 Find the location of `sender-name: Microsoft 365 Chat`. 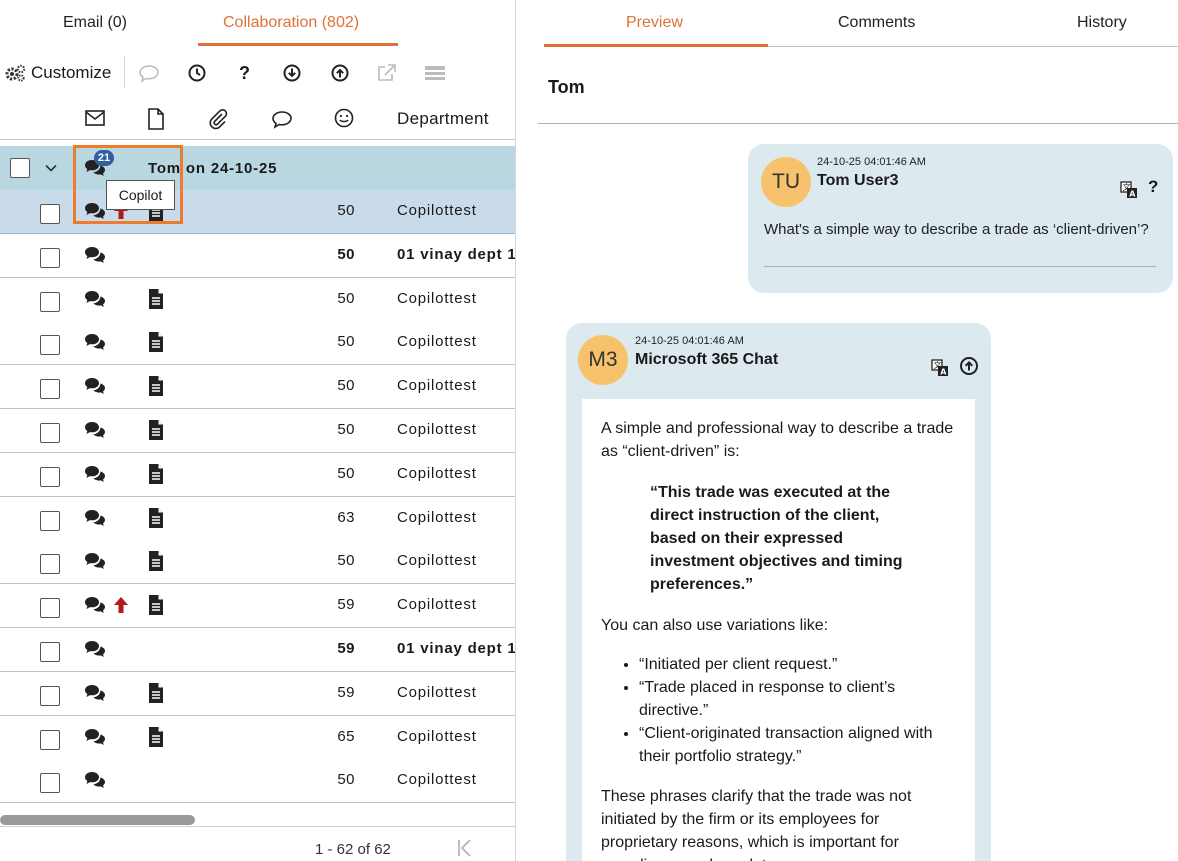

sender-name: Microsoft 365 Chat is located at coordinates (707, 359).